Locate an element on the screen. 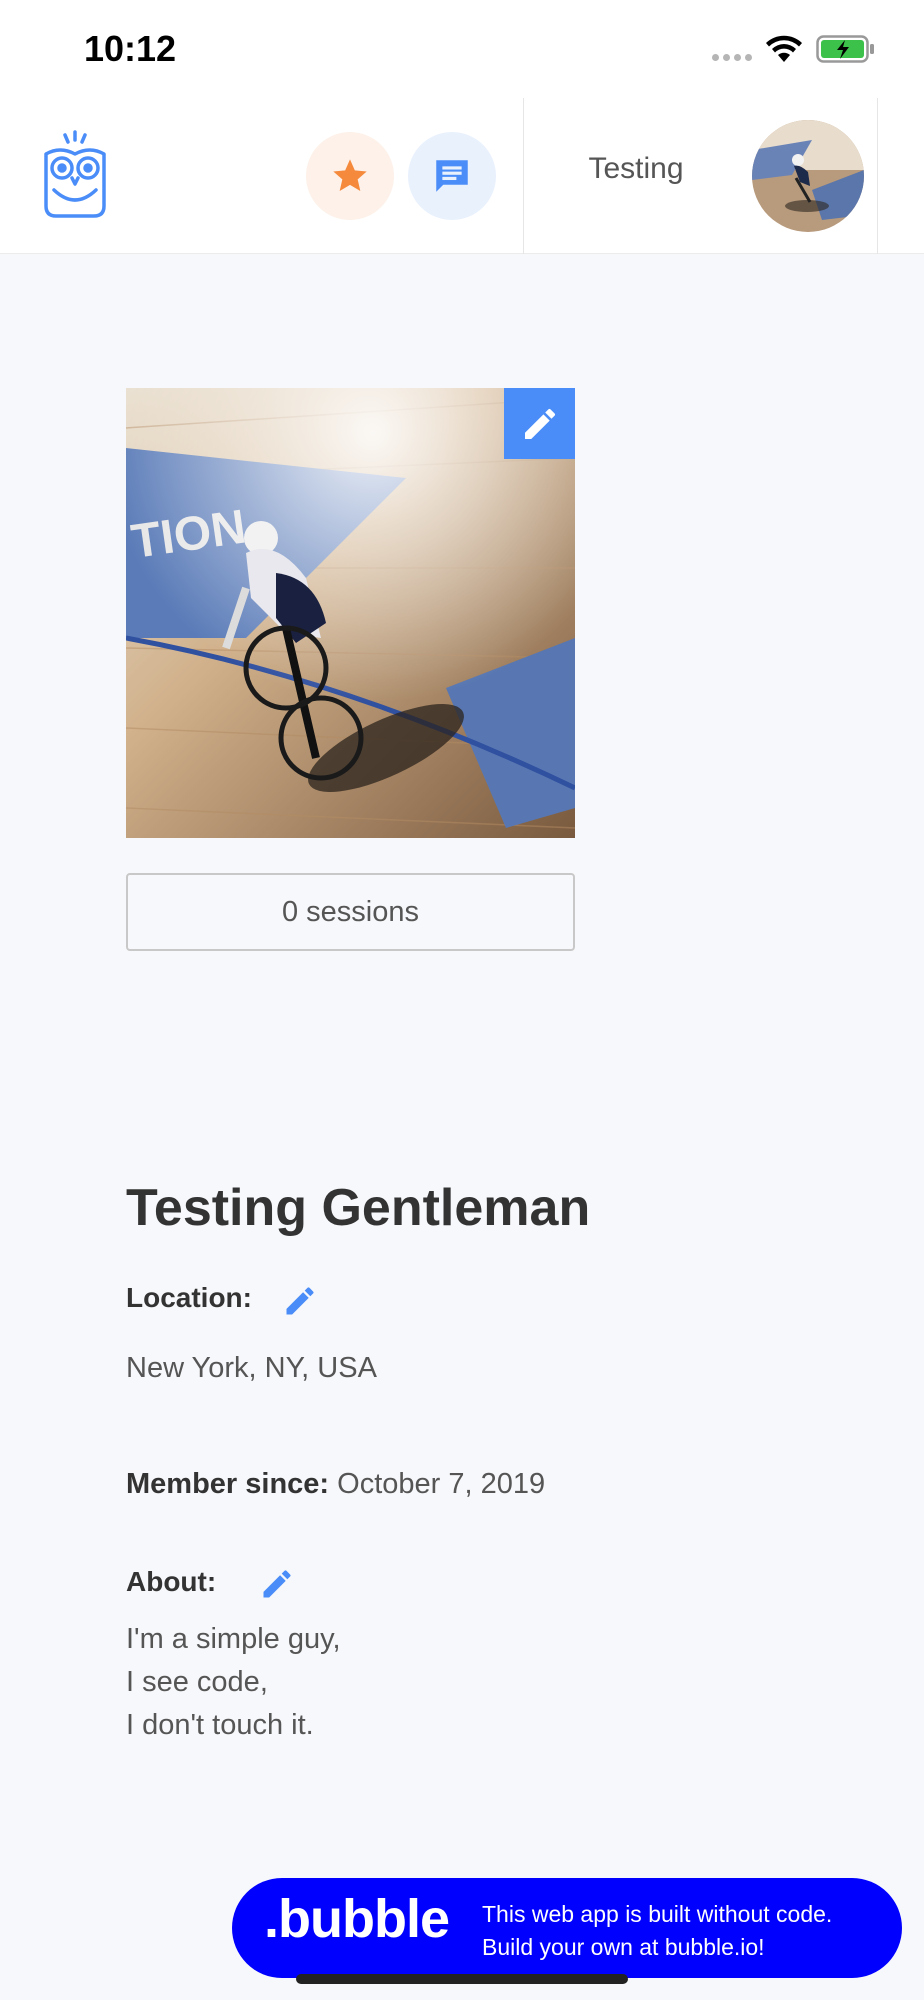 The width and height of the screenshot is (924, 2000). about-line: I'm a simple guy, is located at coordinates (233, 1639).